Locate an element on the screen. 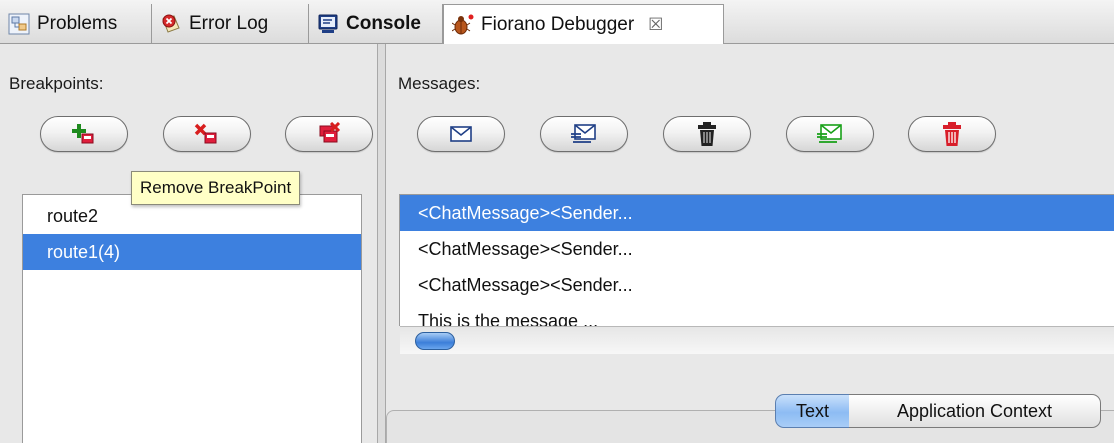 The height and width of the screenshot is (443, 1114). scrollbar-thumb is located at coordinates (435, 341).